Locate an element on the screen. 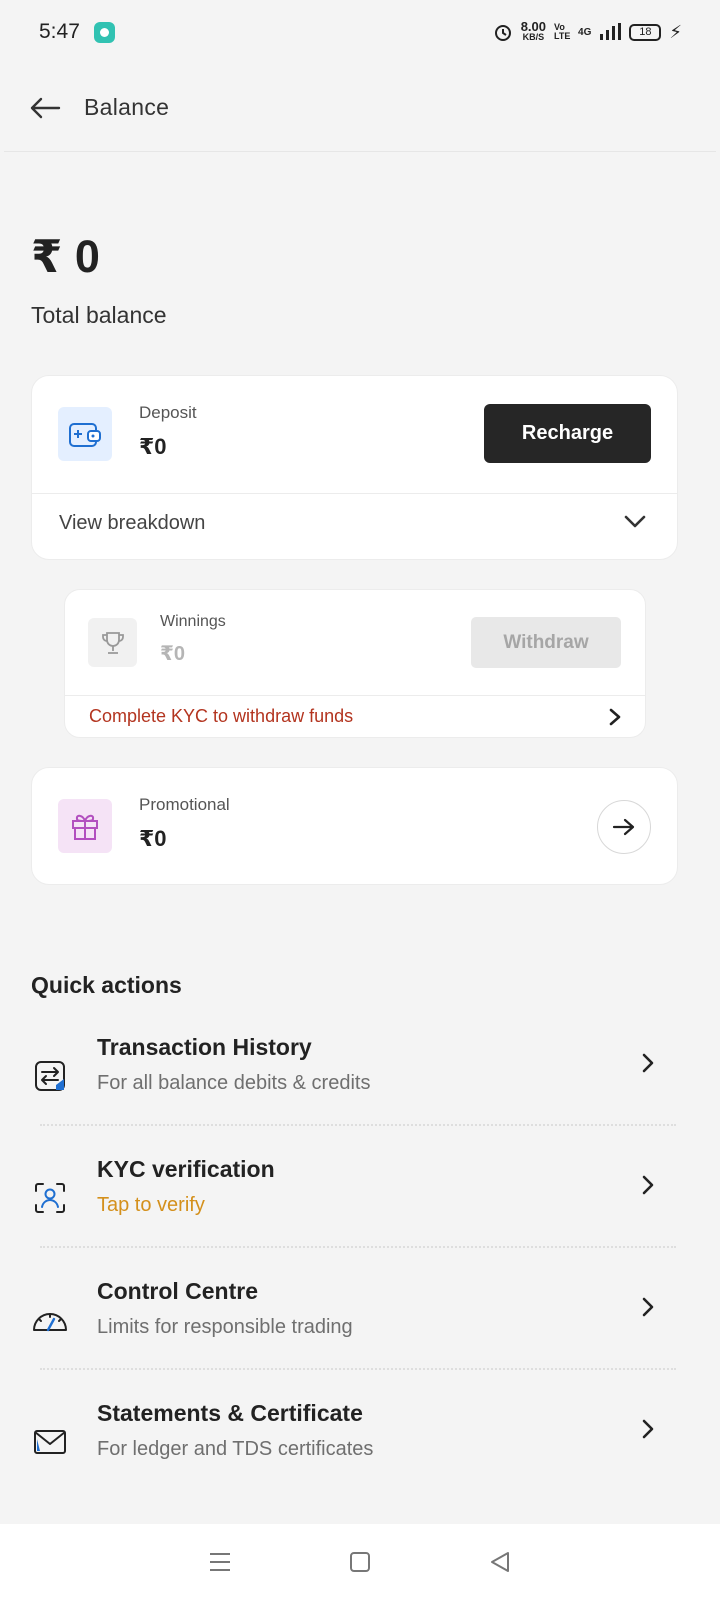 Image resolution: width=720 pixels, height=1600 pixels. app-bar: Balance is located at coordinates (360, 108).